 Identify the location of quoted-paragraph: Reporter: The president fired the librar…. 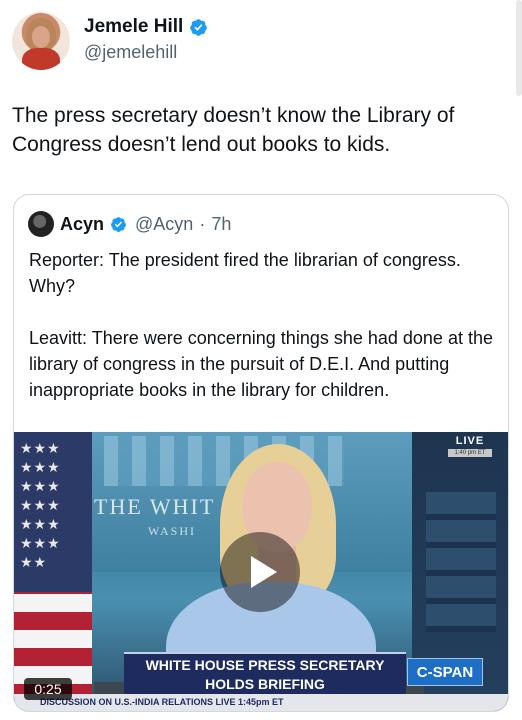
(245, 273).